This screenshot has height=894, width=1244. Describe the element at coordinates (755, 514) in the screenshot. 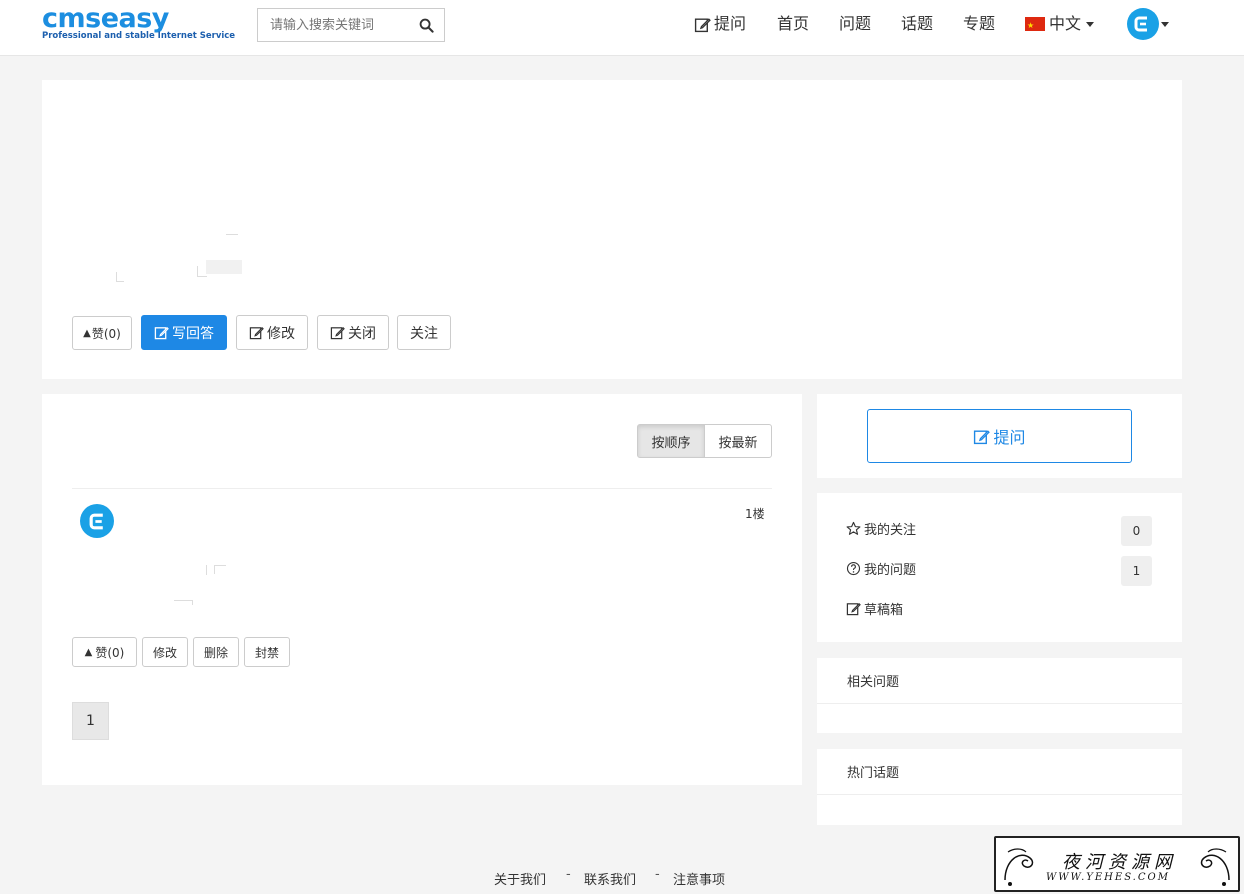

I see `floor-number: 1楼` at that location.